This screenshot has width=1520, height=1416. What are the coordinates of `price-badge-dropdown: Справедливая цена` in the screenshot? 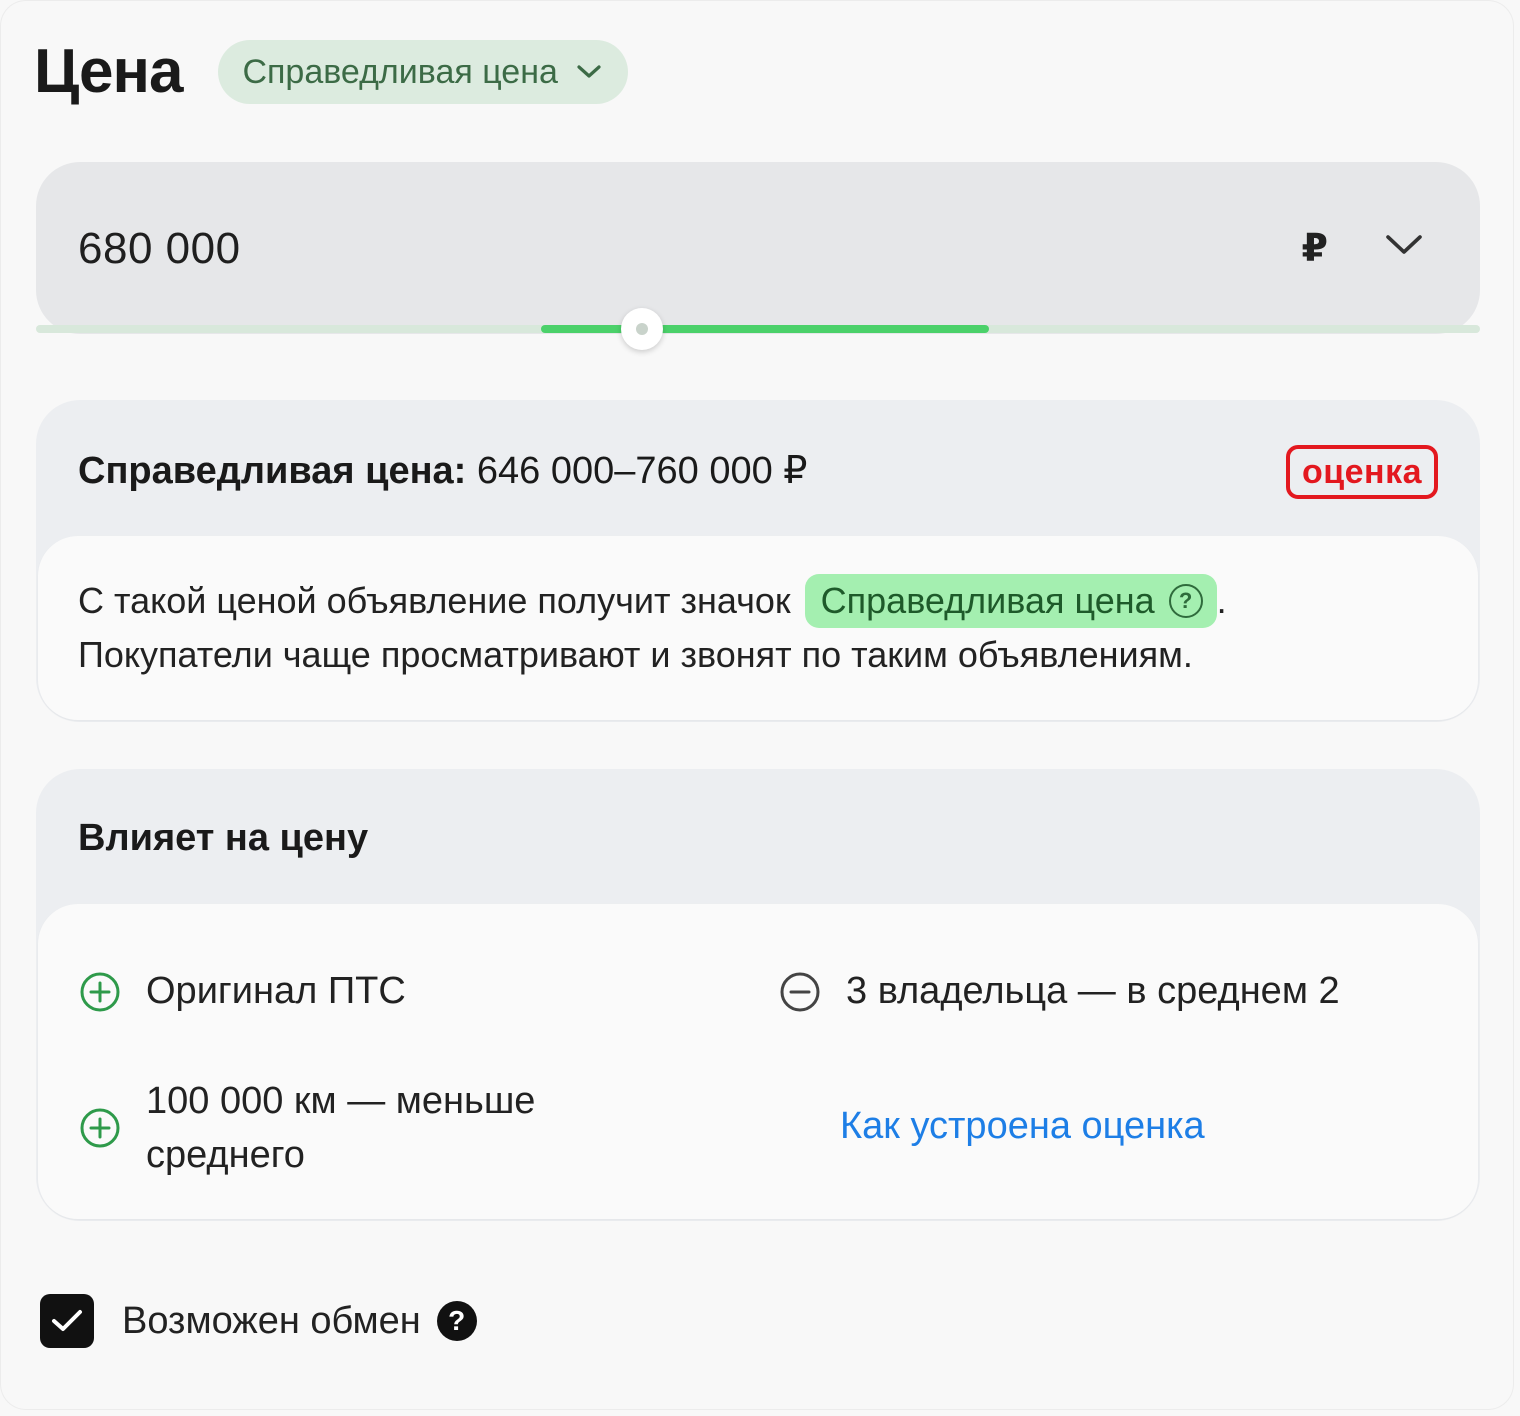 It's located at (423, 72).